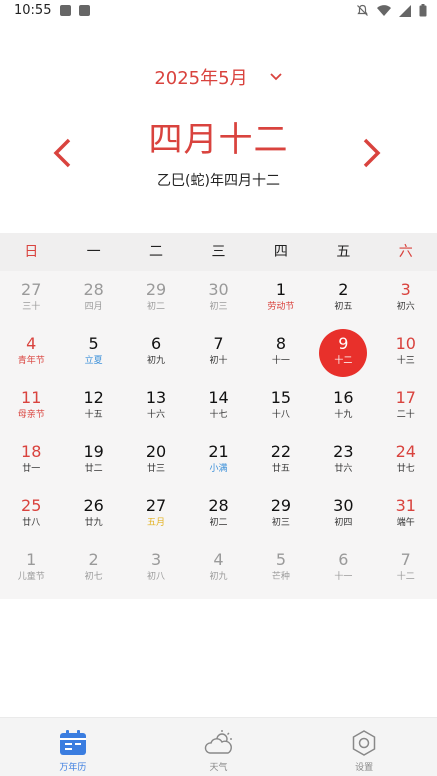 The width and height of the screenshot is (437, 776). I want to click on day-cell: 20 廿三, so click(156, 460).